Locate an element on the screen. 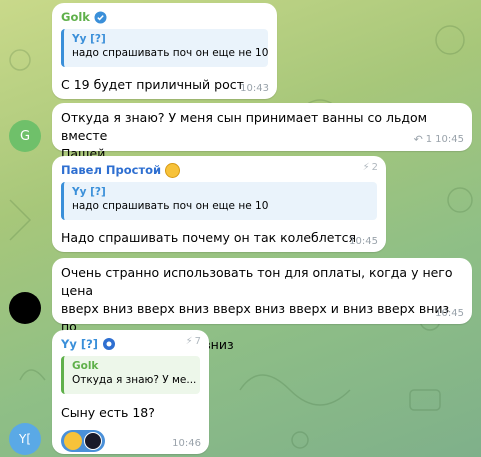  grimace-emoji-icon is located at coordinates (73, 441).